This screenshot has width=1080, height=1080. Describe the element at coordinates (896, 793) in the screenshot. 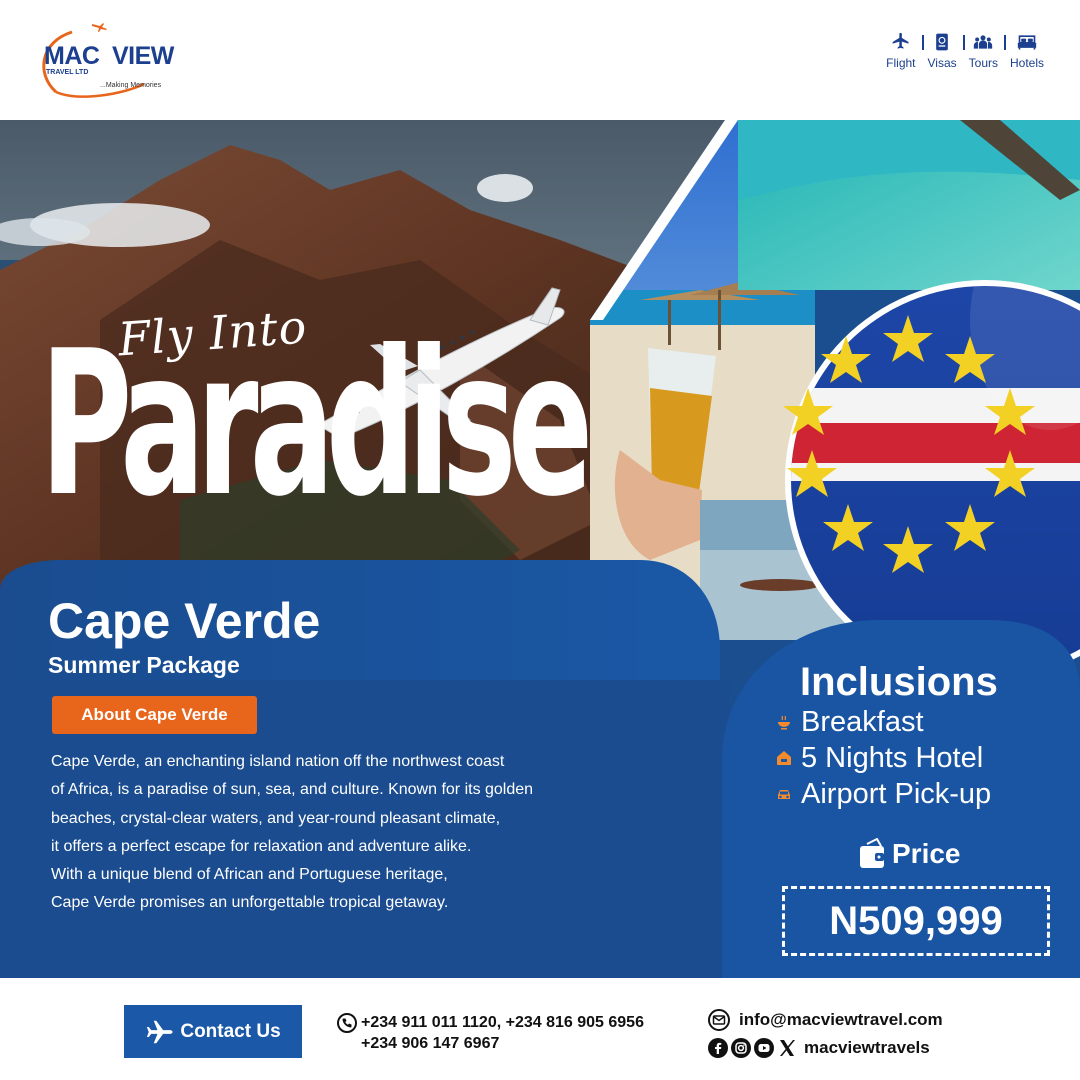

I see `inclusion-label: Airport Pick-up` at that location.